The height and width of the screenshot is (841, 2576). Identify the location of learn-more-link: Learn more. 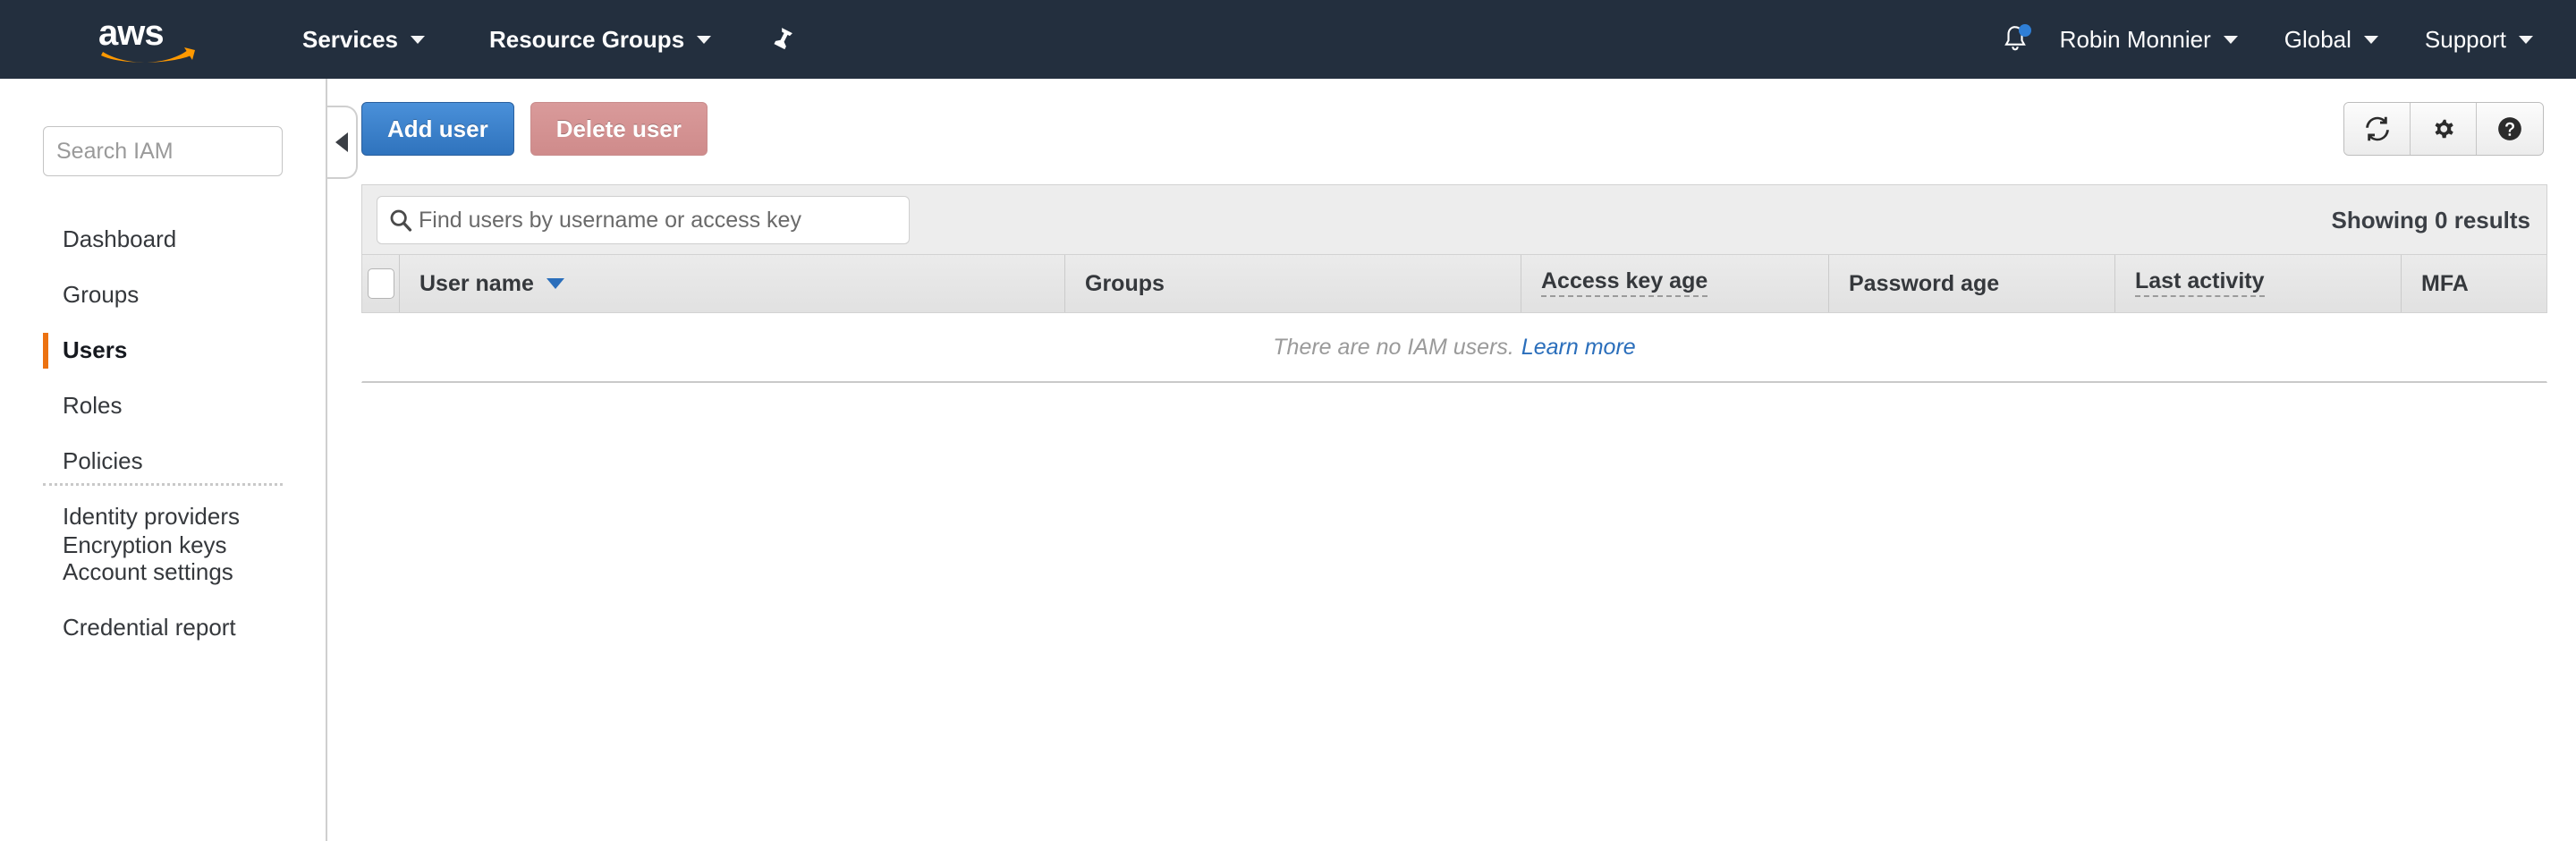
(1578, 348).